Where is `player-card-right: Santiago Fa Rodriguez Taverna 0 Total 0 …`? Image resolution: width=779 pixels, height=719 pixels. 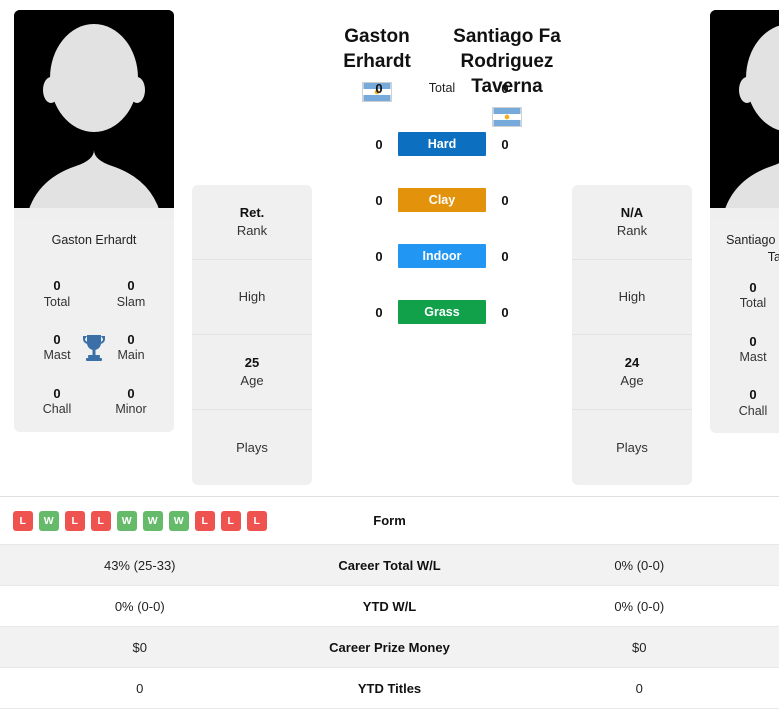
player-card-right: Santiago Fa Rodriguez Taverna 0 Total 0 … is located at coordinates (744, 222).